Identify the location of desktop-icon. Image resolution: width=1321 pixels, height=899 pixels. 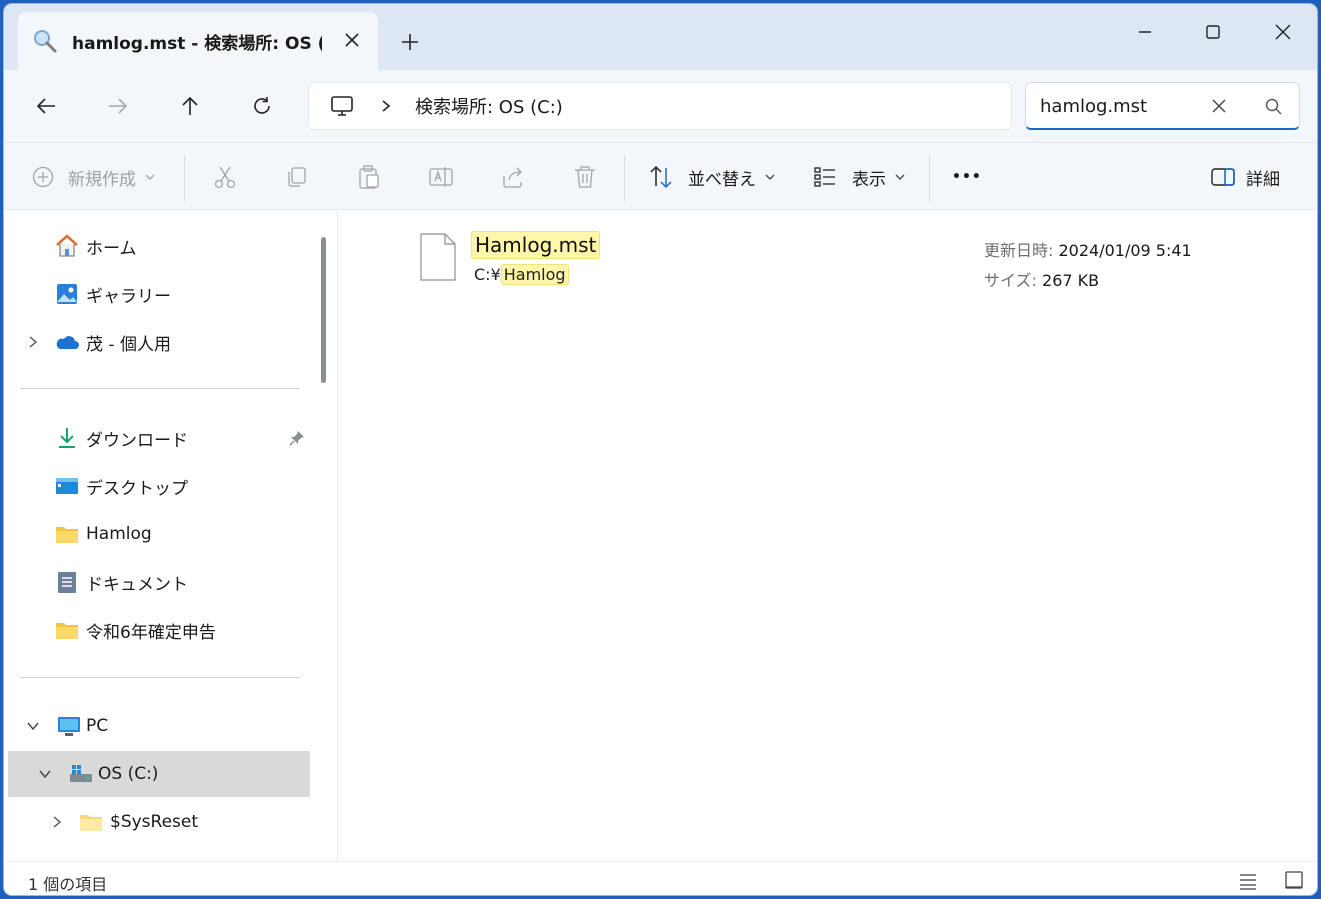
(67, 486).